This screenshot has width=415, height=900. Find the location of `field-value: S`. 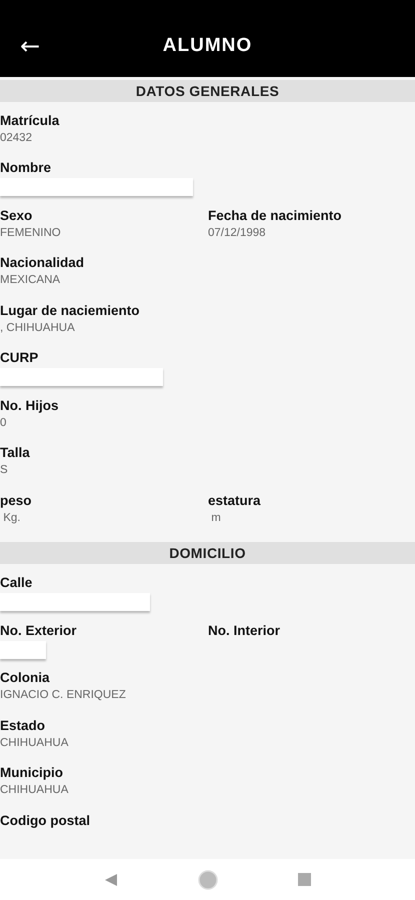

field-value: S is located at coordinates (4, 470).